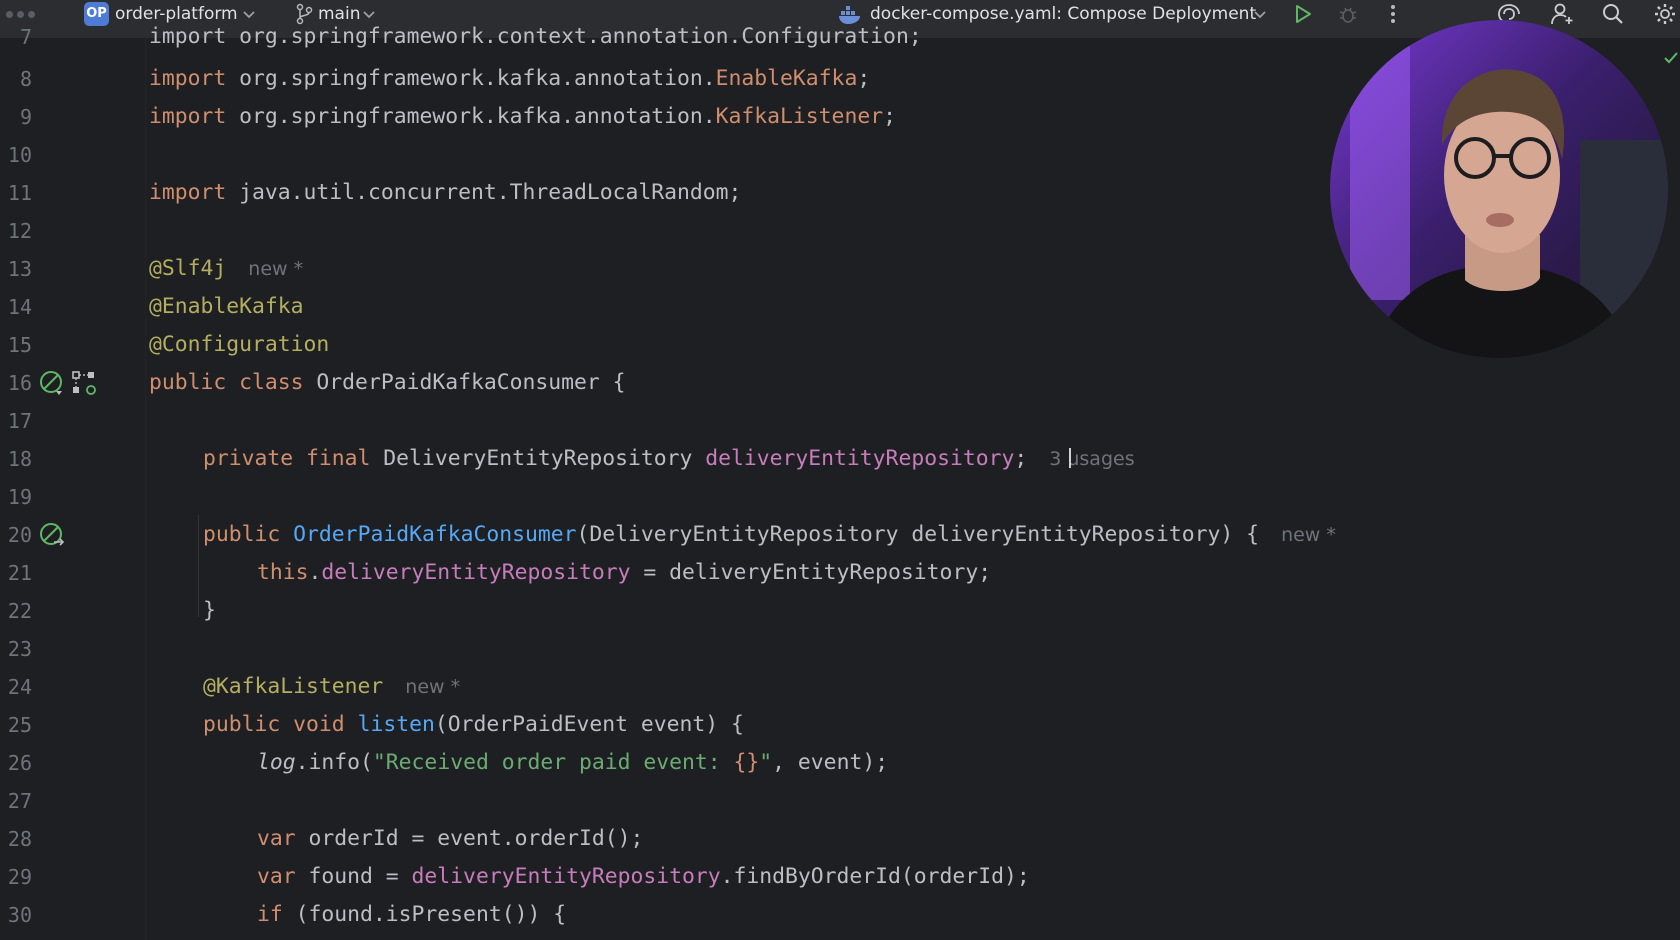 The height and width of the screenshot is (940, 1680). I want to click on string-token: ", so click(766, 762).